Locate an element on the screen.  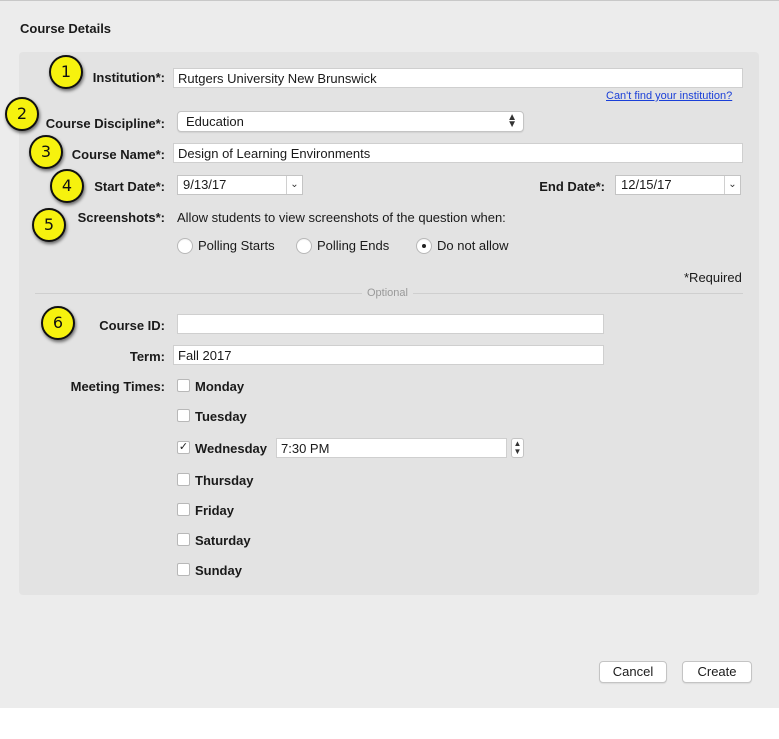
dialog-title: Course Details is located at coordinates (66, 28).